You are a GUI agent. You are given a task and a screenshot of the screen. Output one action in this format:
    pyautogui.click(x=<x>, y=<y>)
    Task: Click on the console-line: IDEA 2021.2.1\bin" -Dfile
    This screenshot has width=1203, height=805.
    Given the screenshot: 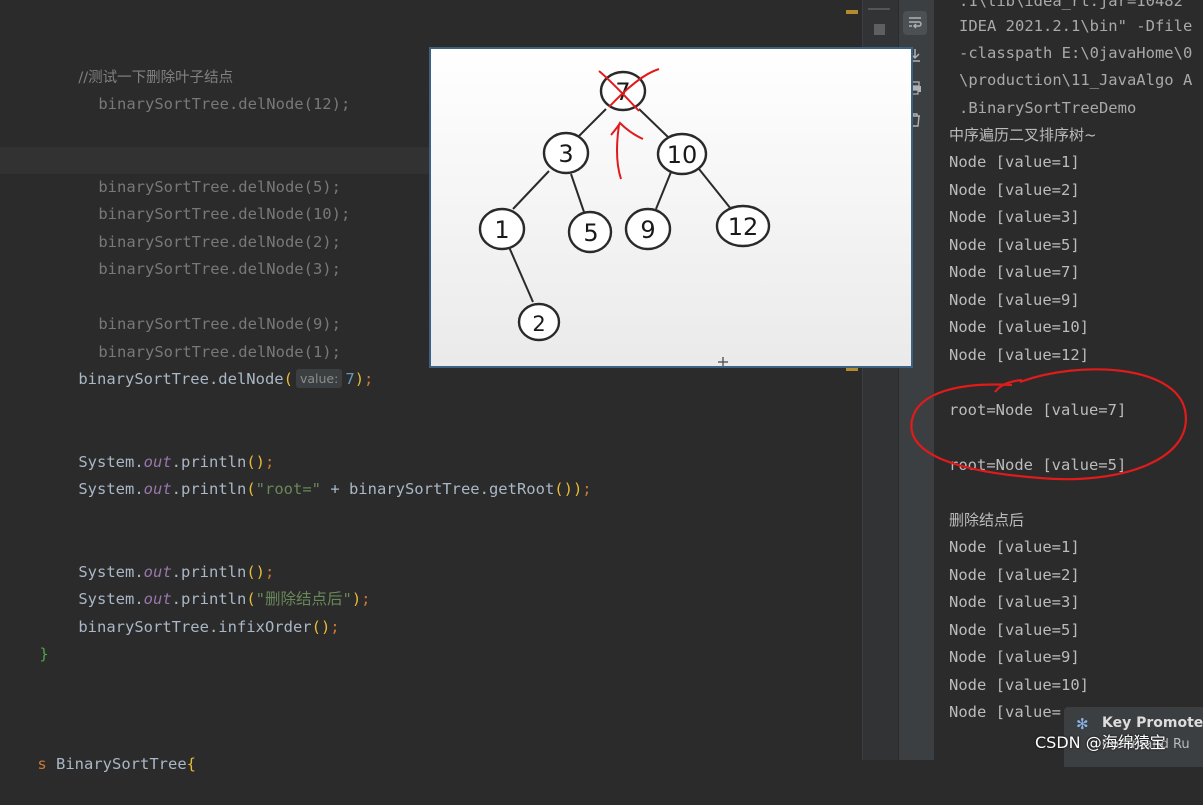 What is the action you would take?
    pyautogui.click(x=1076, y=26)
    